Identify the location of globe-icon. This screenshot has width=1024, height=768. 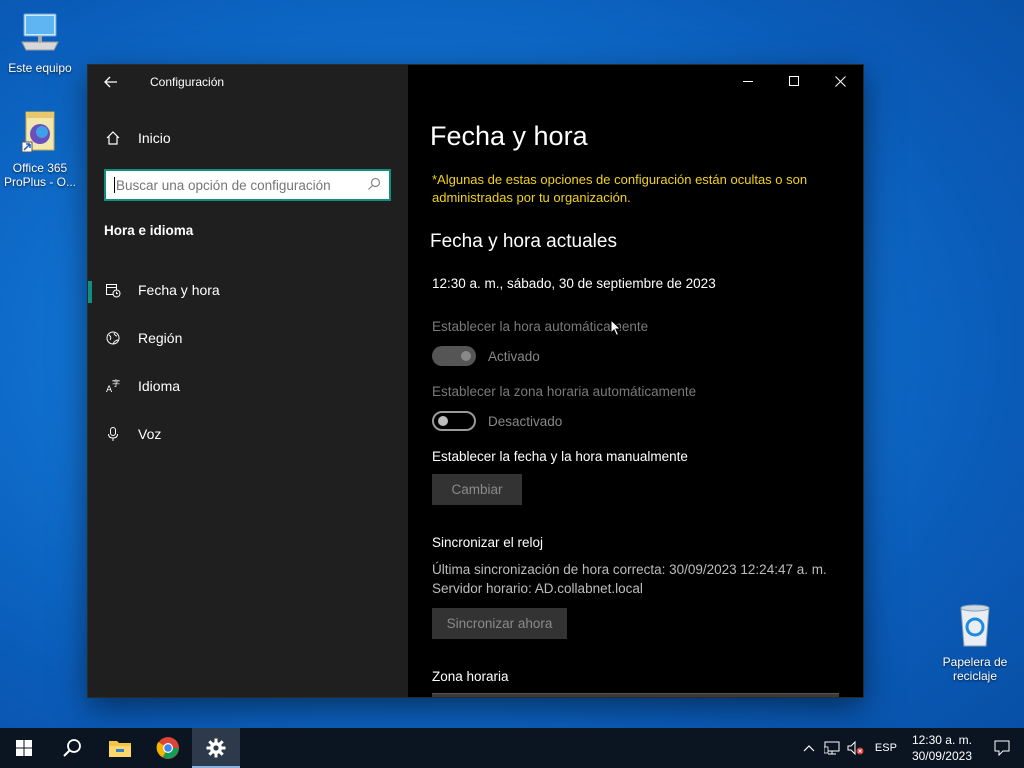
(113, 338).